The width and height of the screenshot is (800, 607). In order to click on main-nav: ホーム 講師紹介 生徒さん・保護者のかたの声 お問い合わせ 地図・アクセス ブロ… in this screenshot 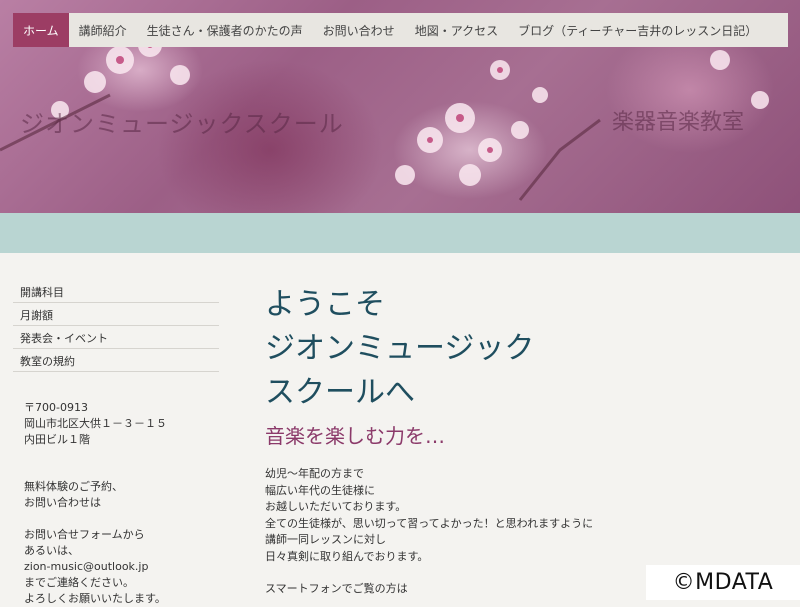, I will do `click(400, 30)`.